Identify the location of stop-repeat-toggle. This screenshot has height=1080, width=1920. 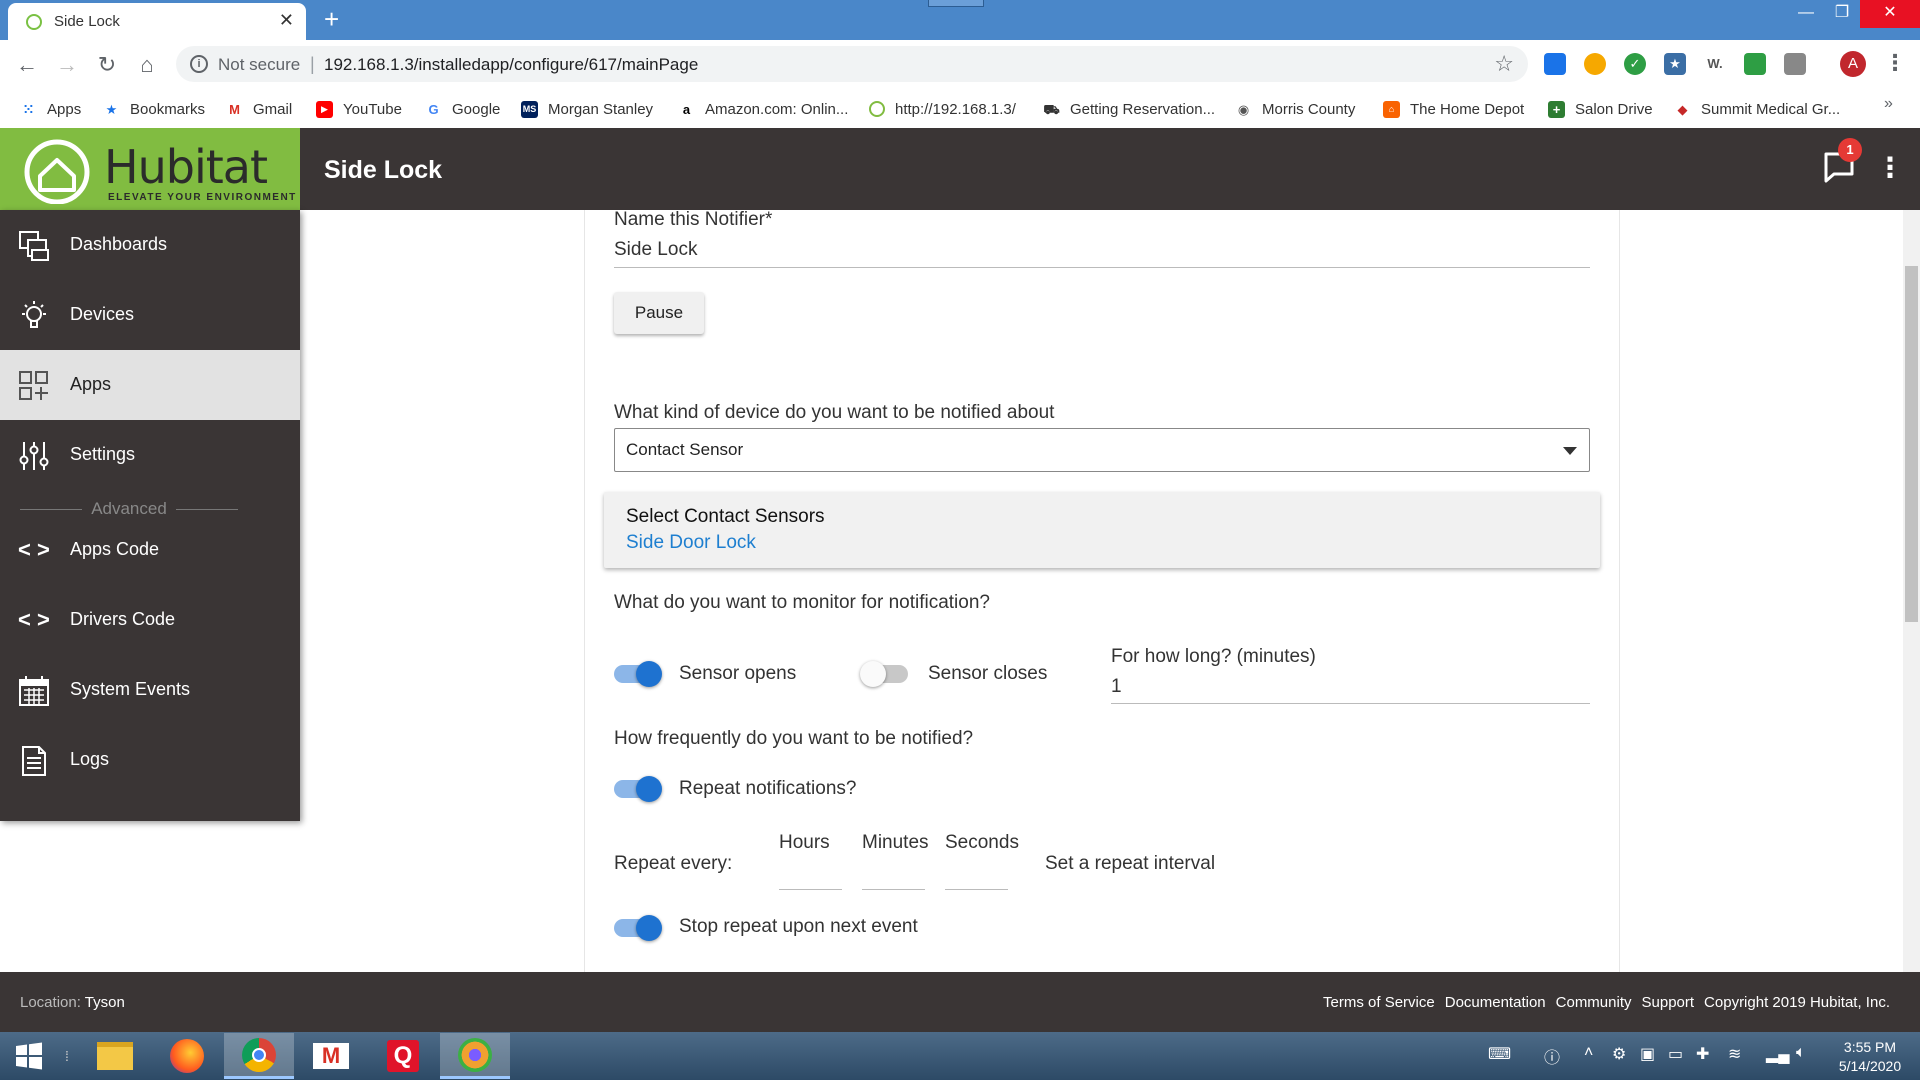
(638, 928).